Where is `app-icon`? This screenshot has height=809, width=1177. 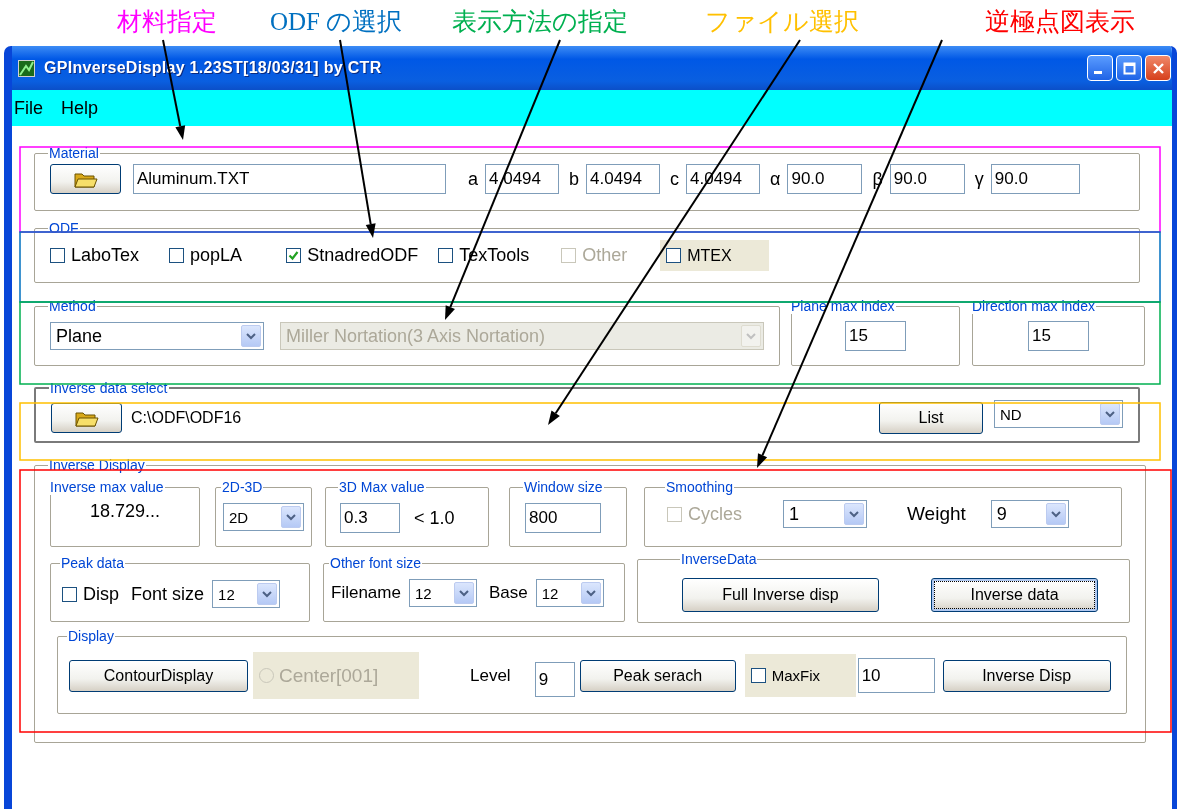
app-icon is located at coordinates (26, 68).